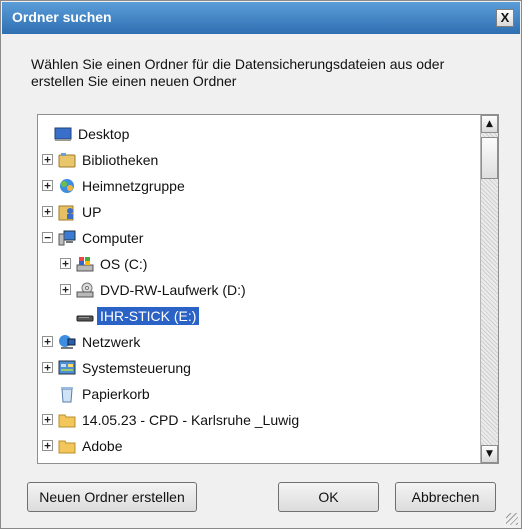 This screenshot has height=529, width=522. I want to click on libraries-icon, so click(67, 160).